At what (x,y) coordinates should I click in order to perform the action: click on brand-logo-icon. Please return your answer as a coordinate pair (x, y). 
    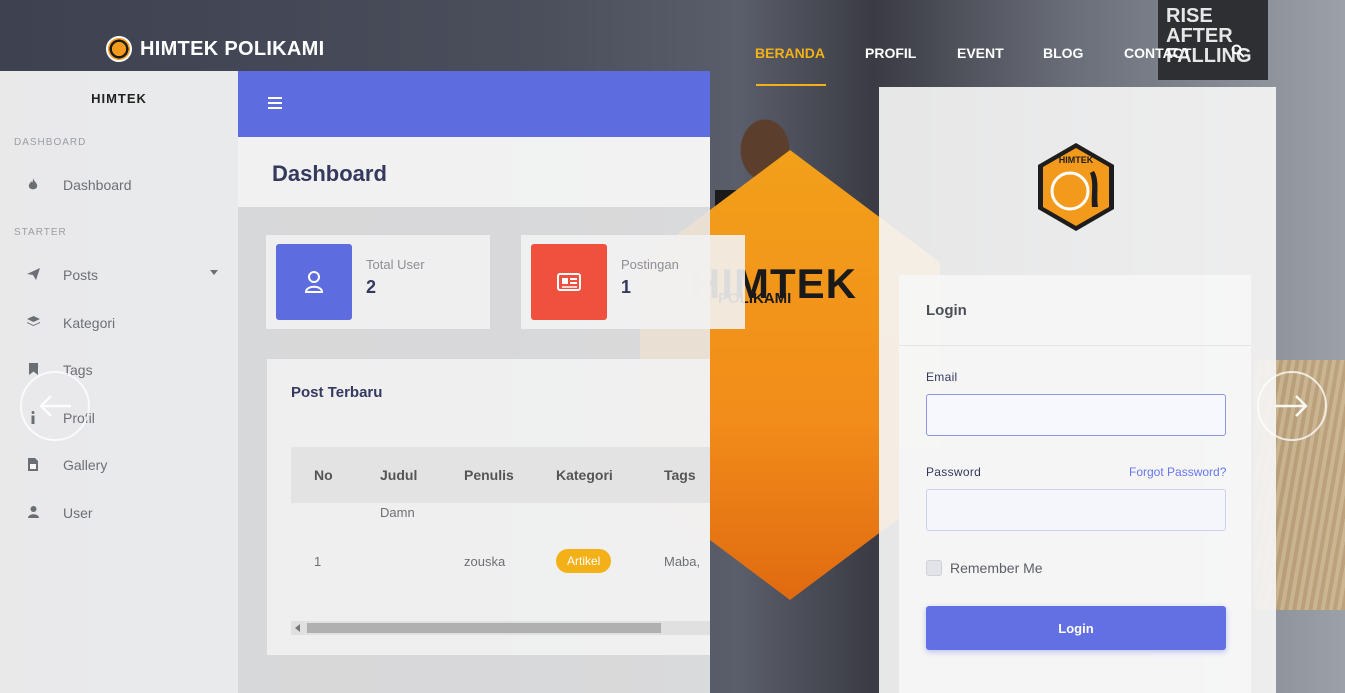
    Looking at the image, I should click on (119, 49).